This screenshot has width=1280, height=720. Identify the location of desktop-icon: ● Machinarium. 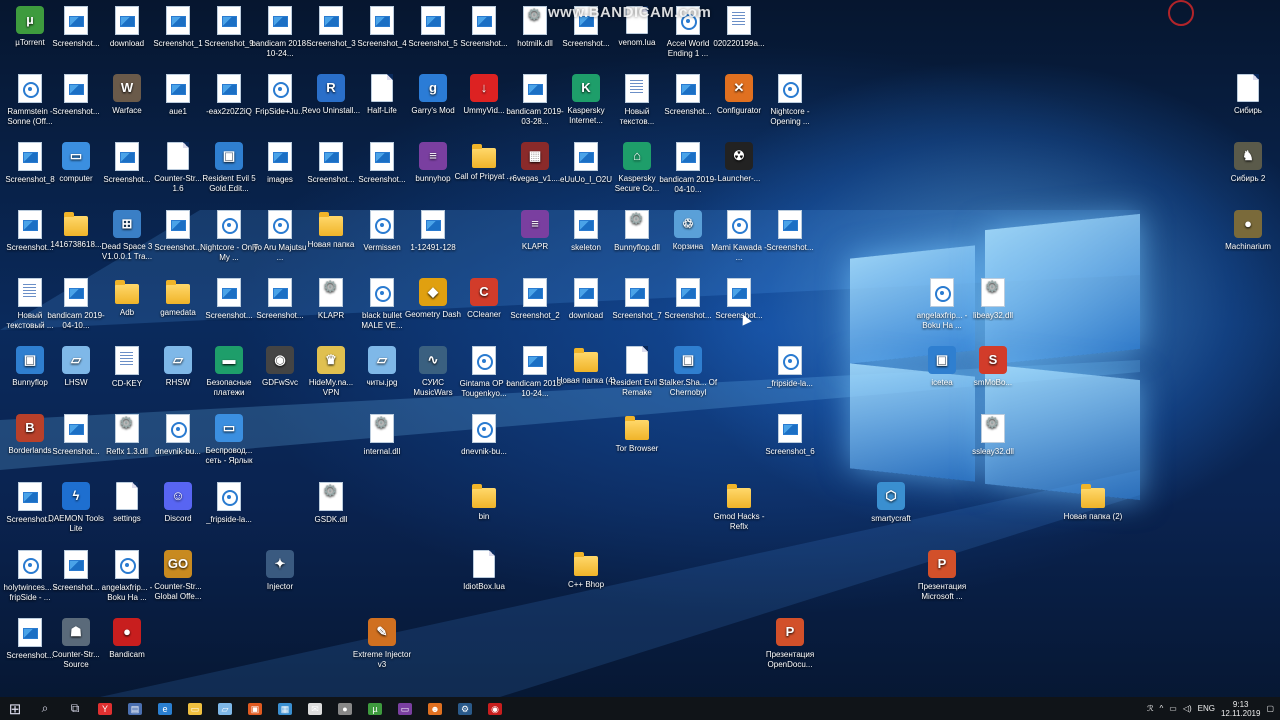
(1248, 241).